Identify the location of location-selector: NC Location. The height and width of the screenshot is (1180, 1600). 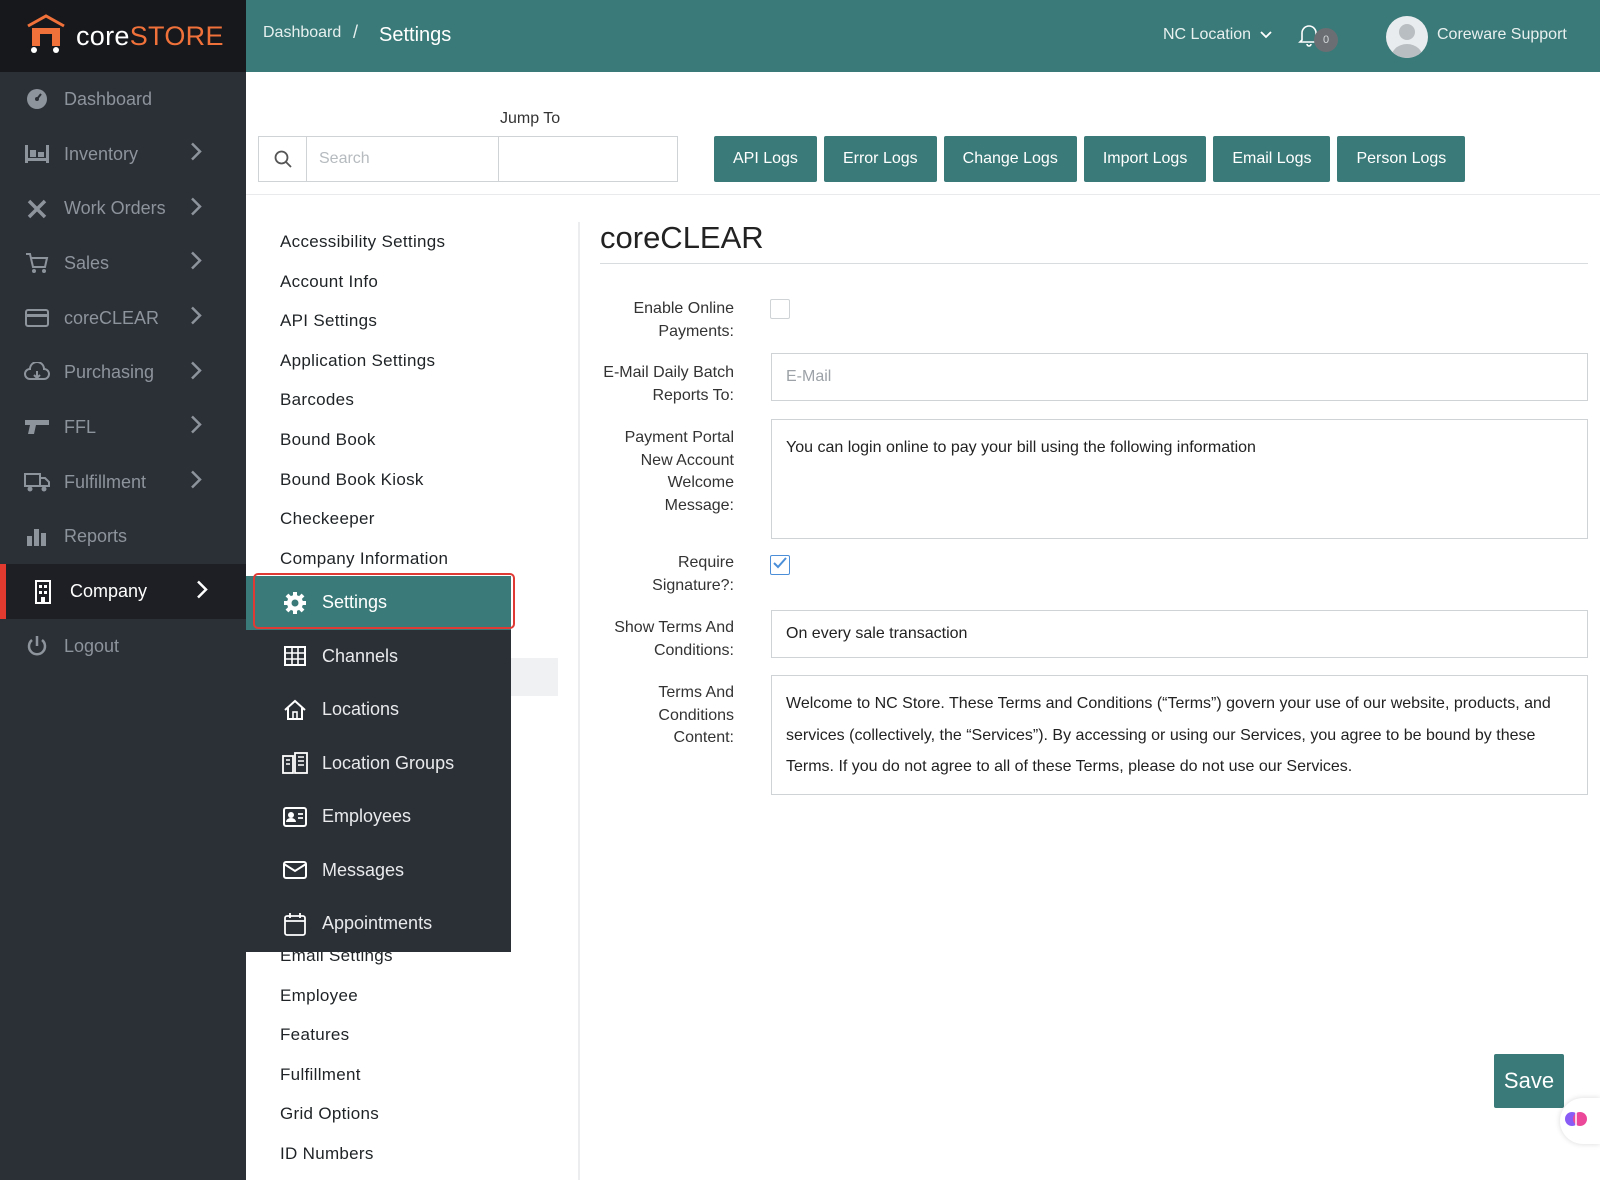
(1217, 35).